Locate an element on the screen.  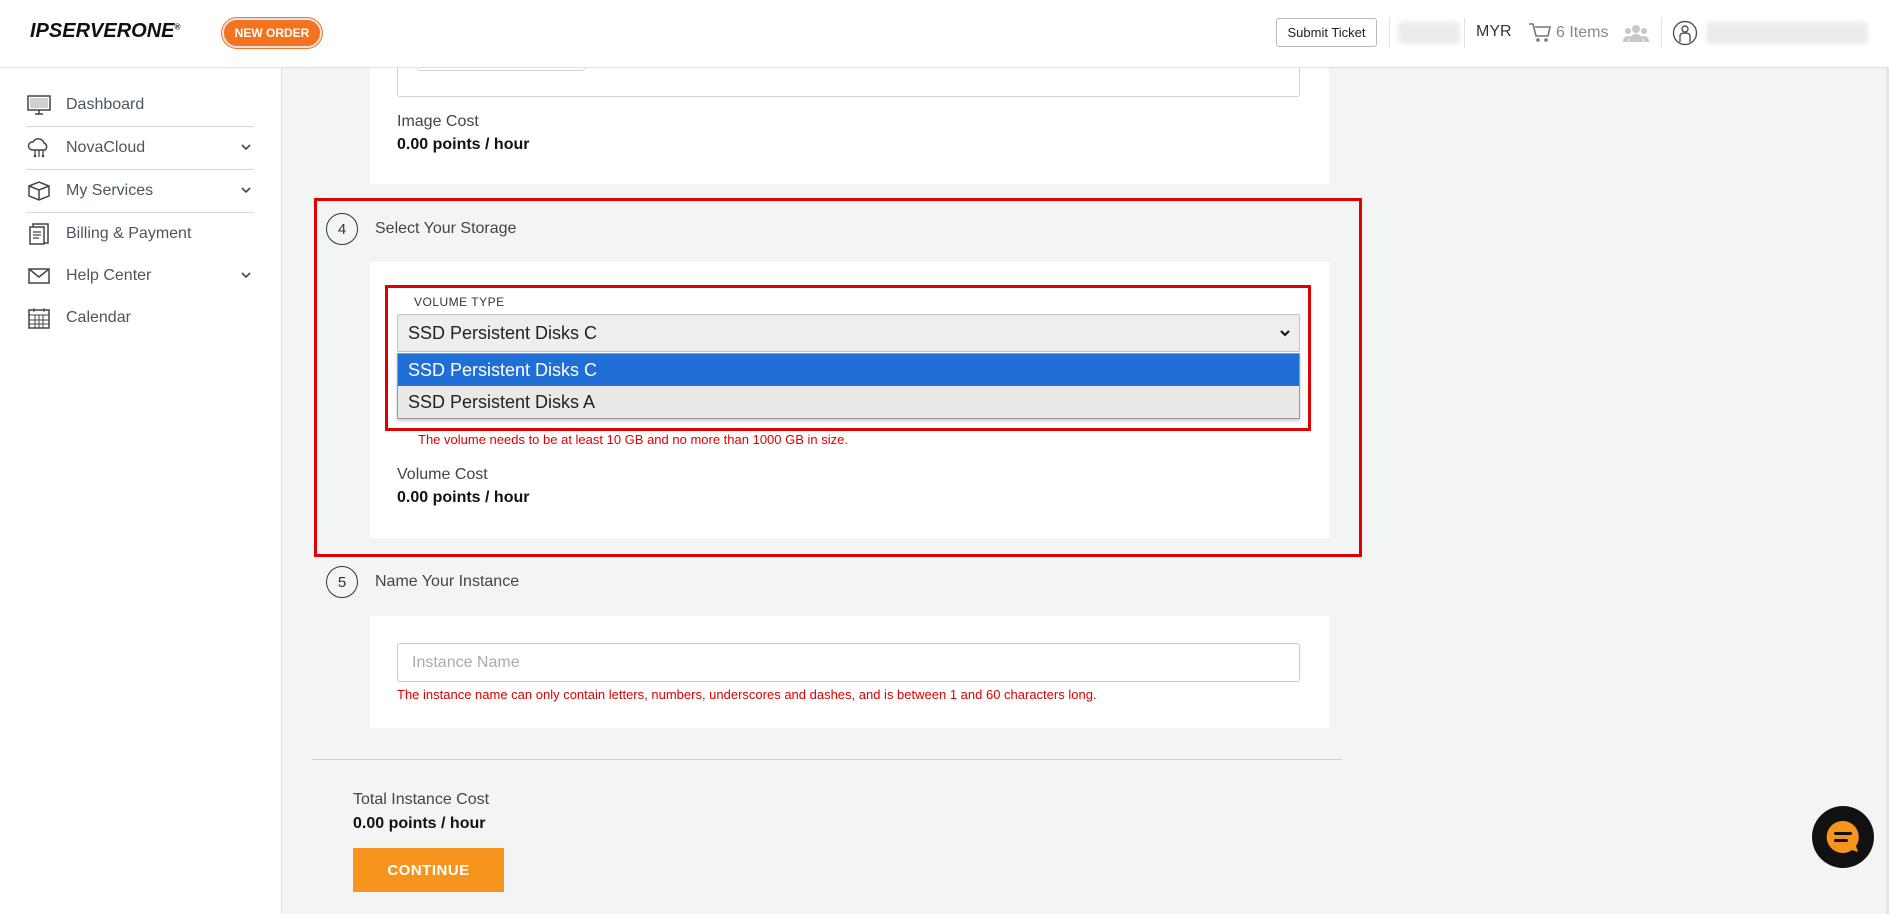
sidebar-item-label: Help Center is located at coordinates (109, 275).